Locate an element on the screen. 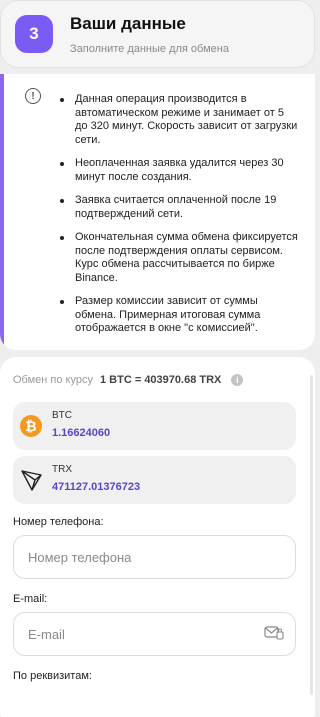 This screenshot has height=717, width=320. phone-input is located at coordinates (154, 557).